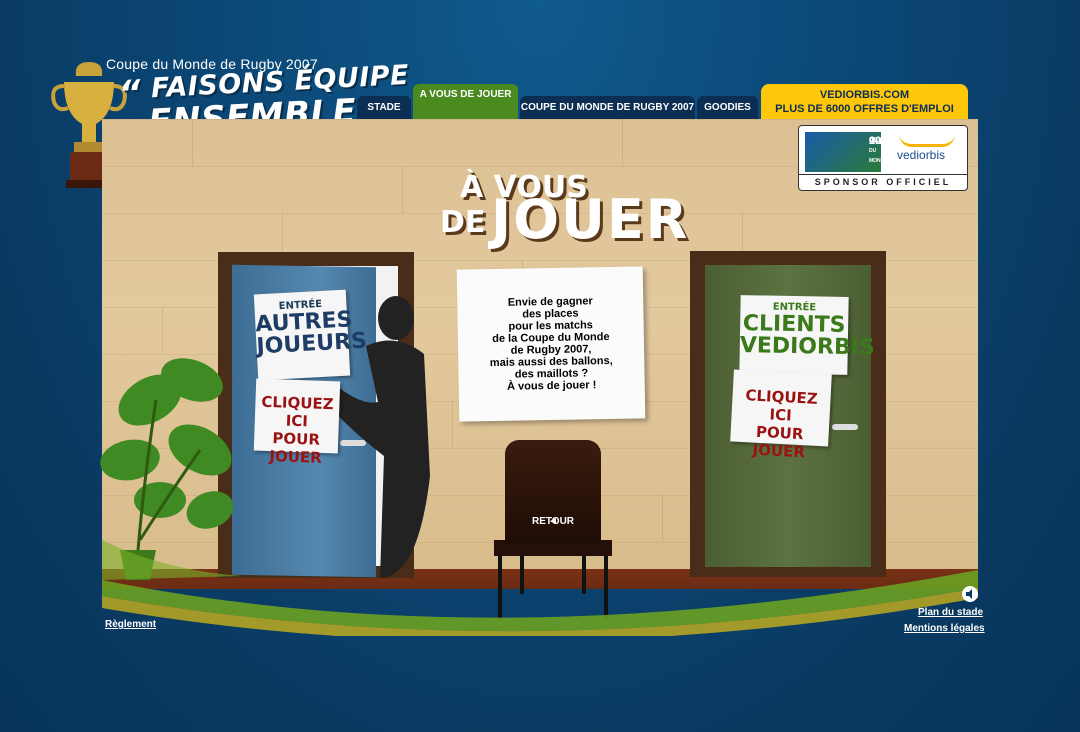 The width and height of the screenshot is (1080, 732). What do you see at coordinates (297, 411) in the screenshot?
I see `left-door-cta-1: CLIQUEZ ICI` at bounding box center [297, 411].